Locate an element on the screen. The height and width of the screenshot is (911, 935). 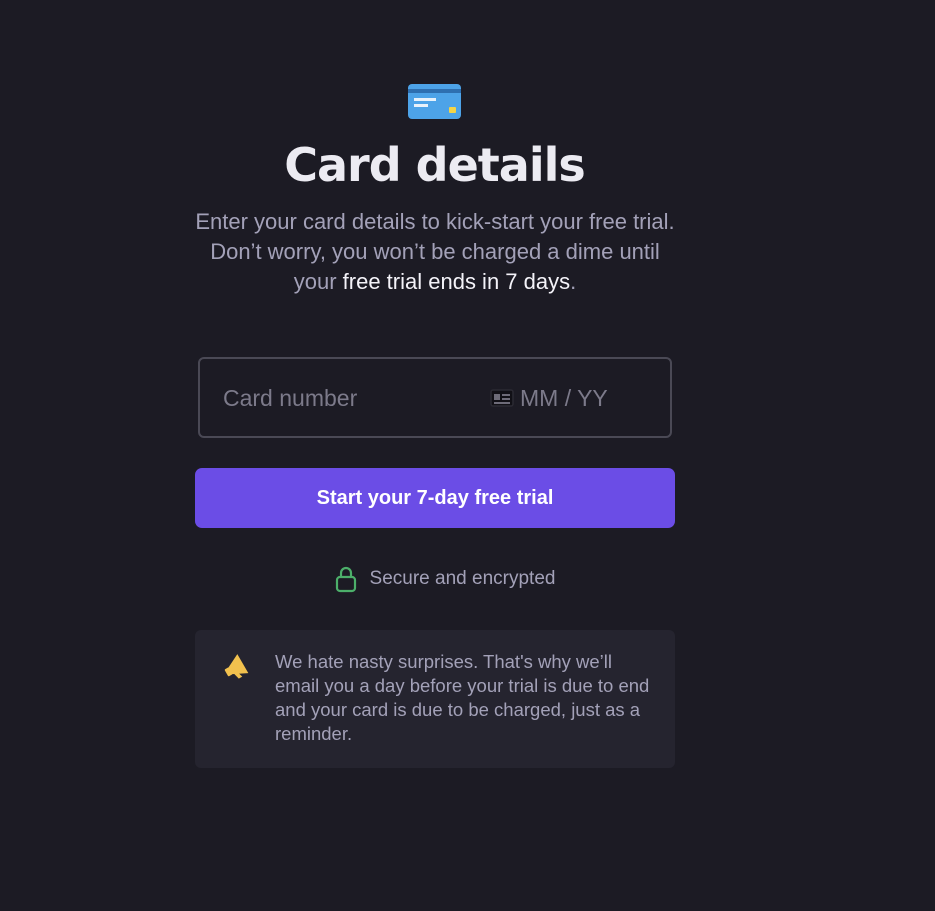
secure-indicator: Secure and encrypted is located at coordinates (467, 580).